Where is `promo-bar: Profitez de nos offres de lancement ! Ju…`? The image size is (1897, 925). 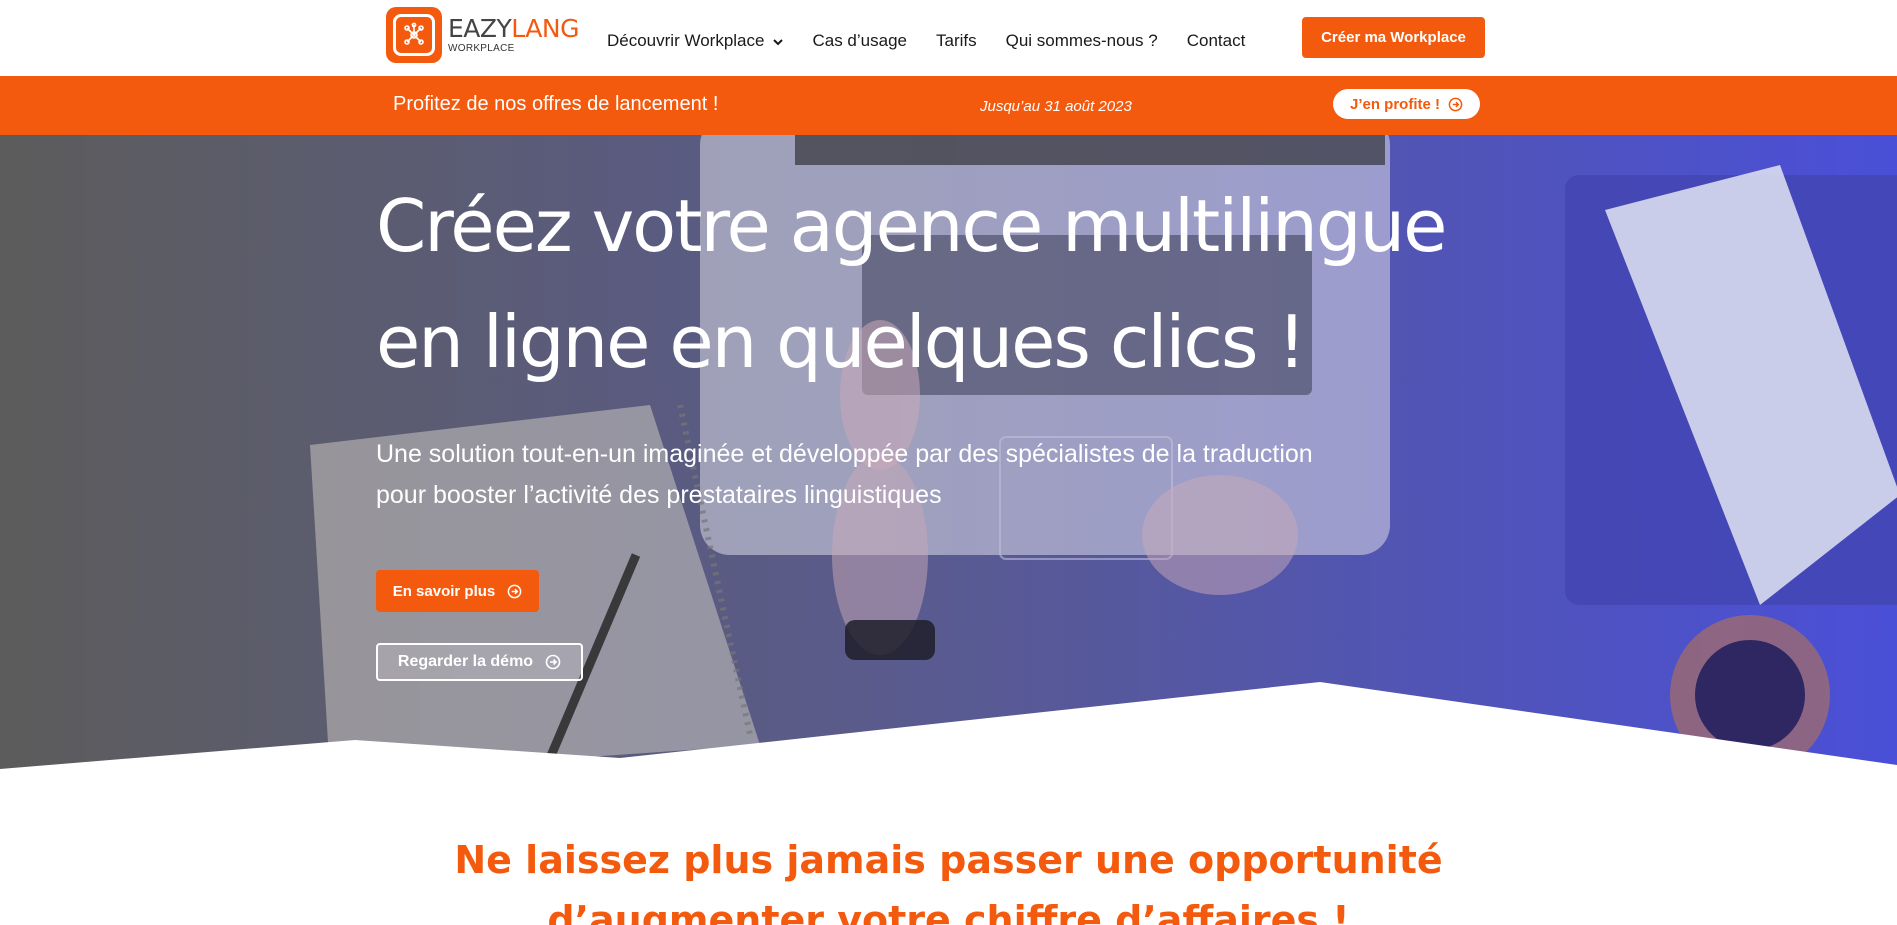
promo-bar: Profitez de nos offres de lancement ! Ju… is located at coordinates (948, 105).